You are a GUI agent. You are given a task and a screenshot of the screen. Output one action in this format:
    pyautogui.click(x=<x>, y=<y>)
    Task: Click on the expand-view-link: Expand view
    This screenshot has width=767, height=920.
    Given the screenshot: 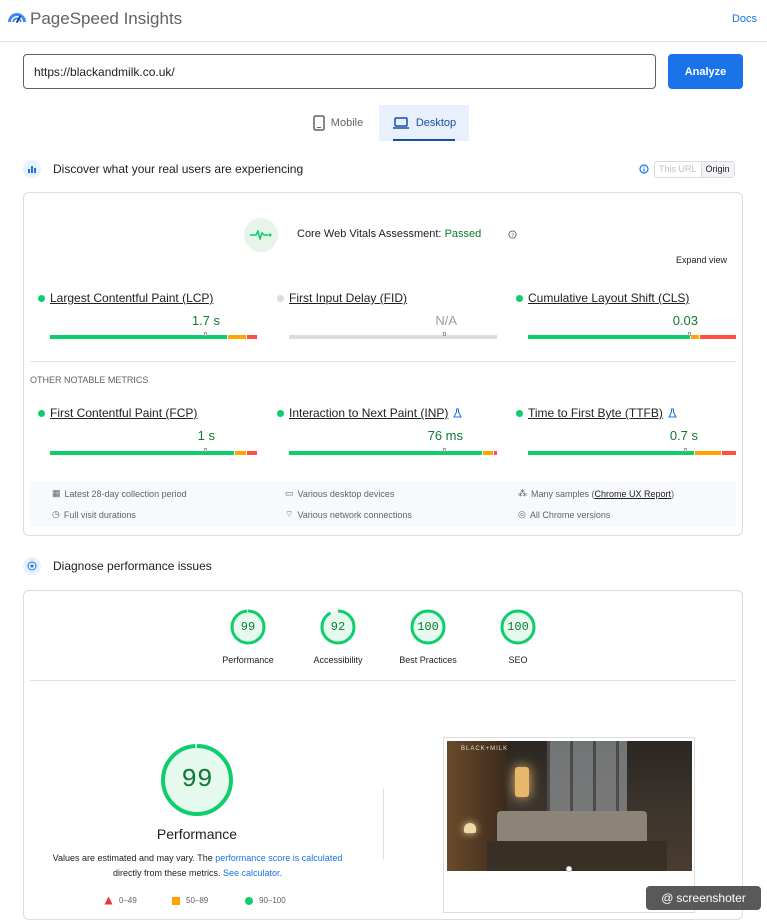 What is the action you would take?
    pyautogui.click(x=701, y=260)
    